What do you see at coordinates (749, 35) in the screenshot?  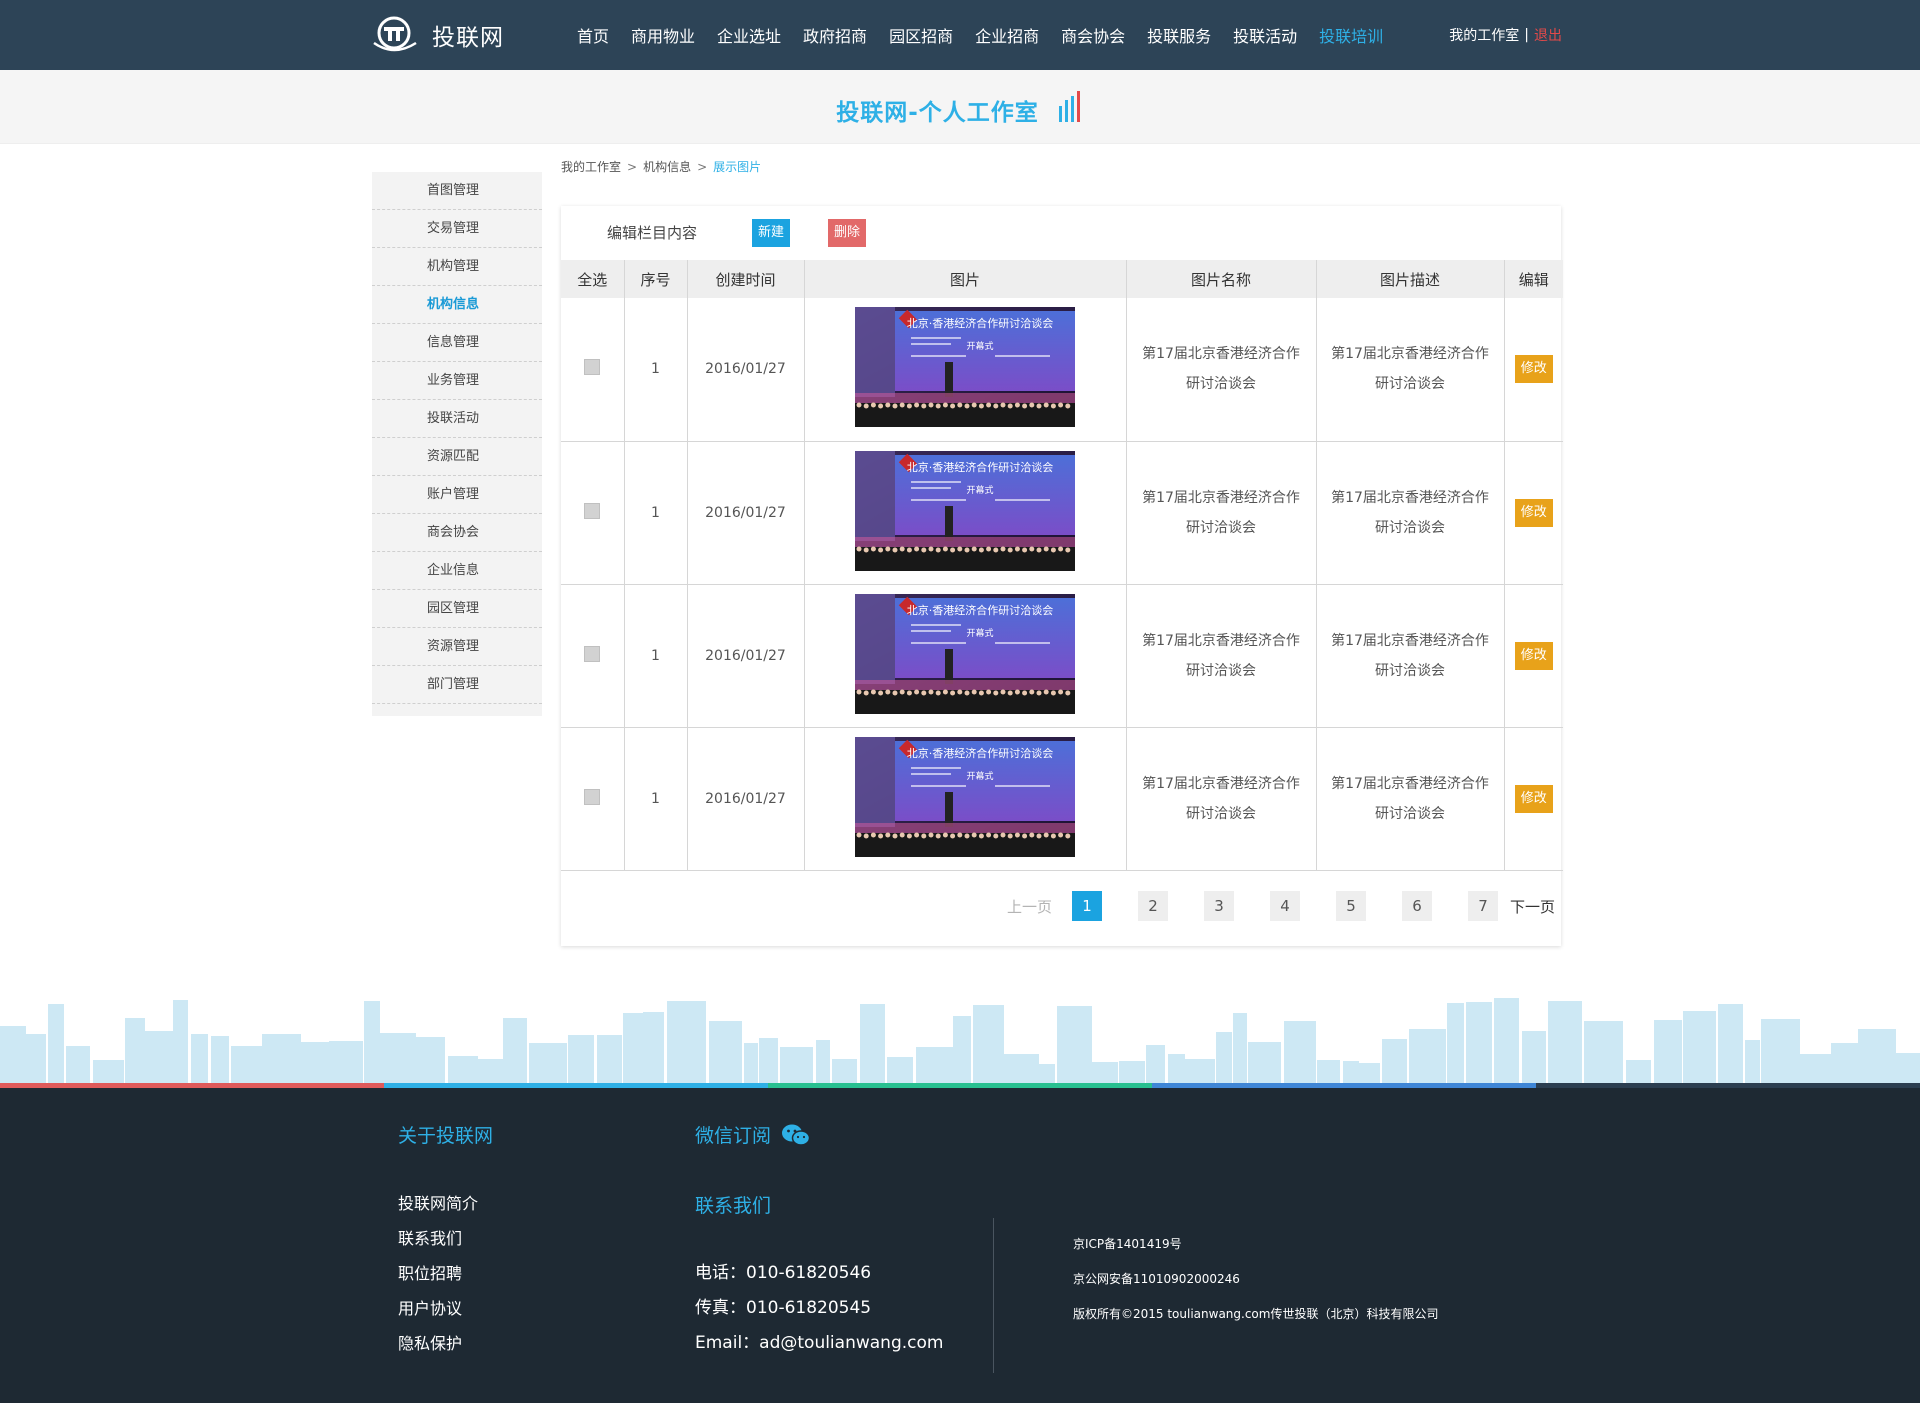 I see `nav-site-selection: 企业选址` at bounding box center [749, 35].